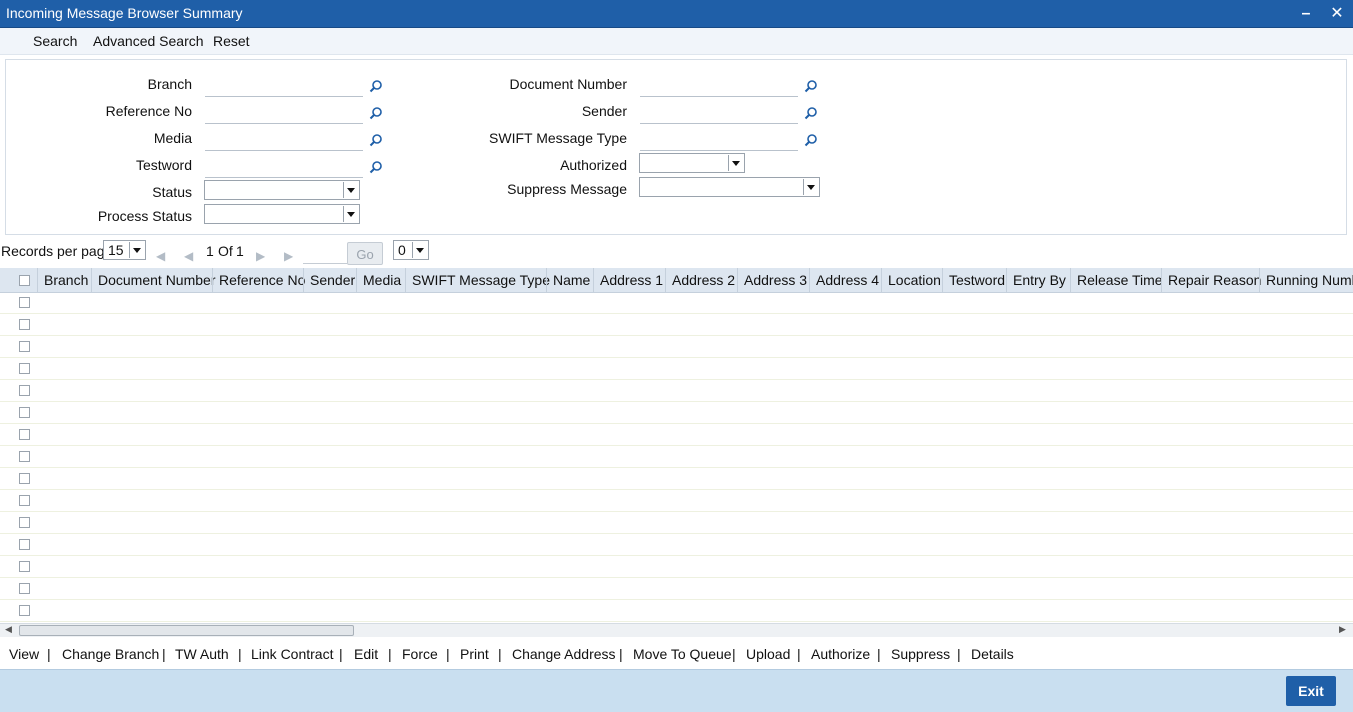  I want to click on process-status-select, so click(282, 214).